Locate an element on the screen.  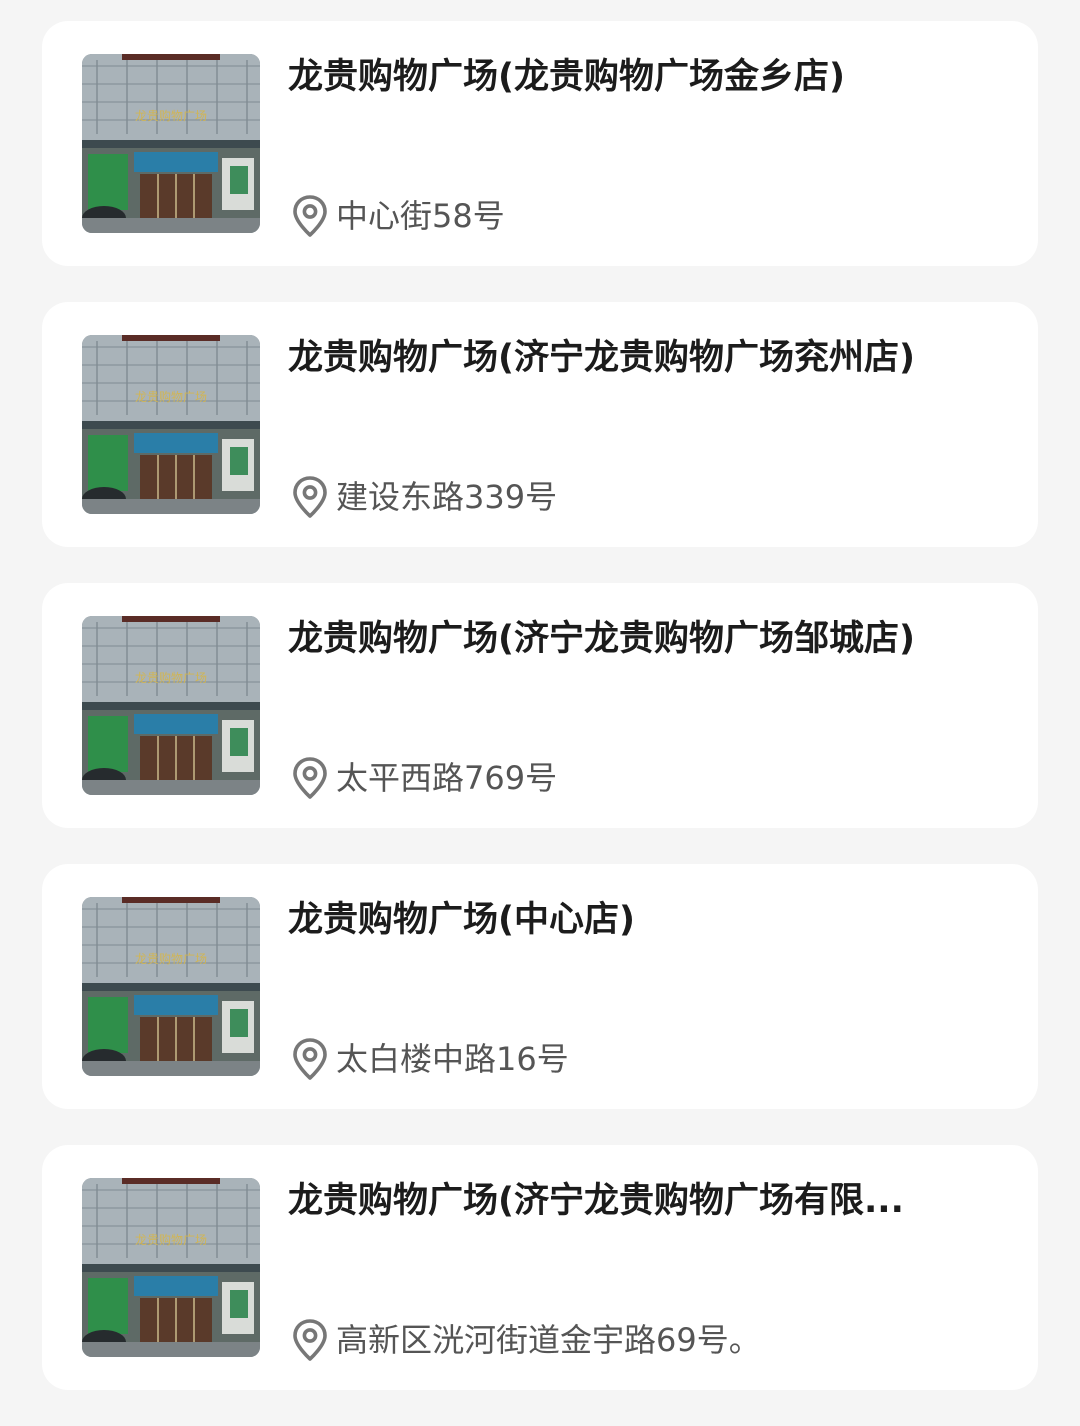
store-address: 太白楼中路16号 is located at coordinates (452, 1059).